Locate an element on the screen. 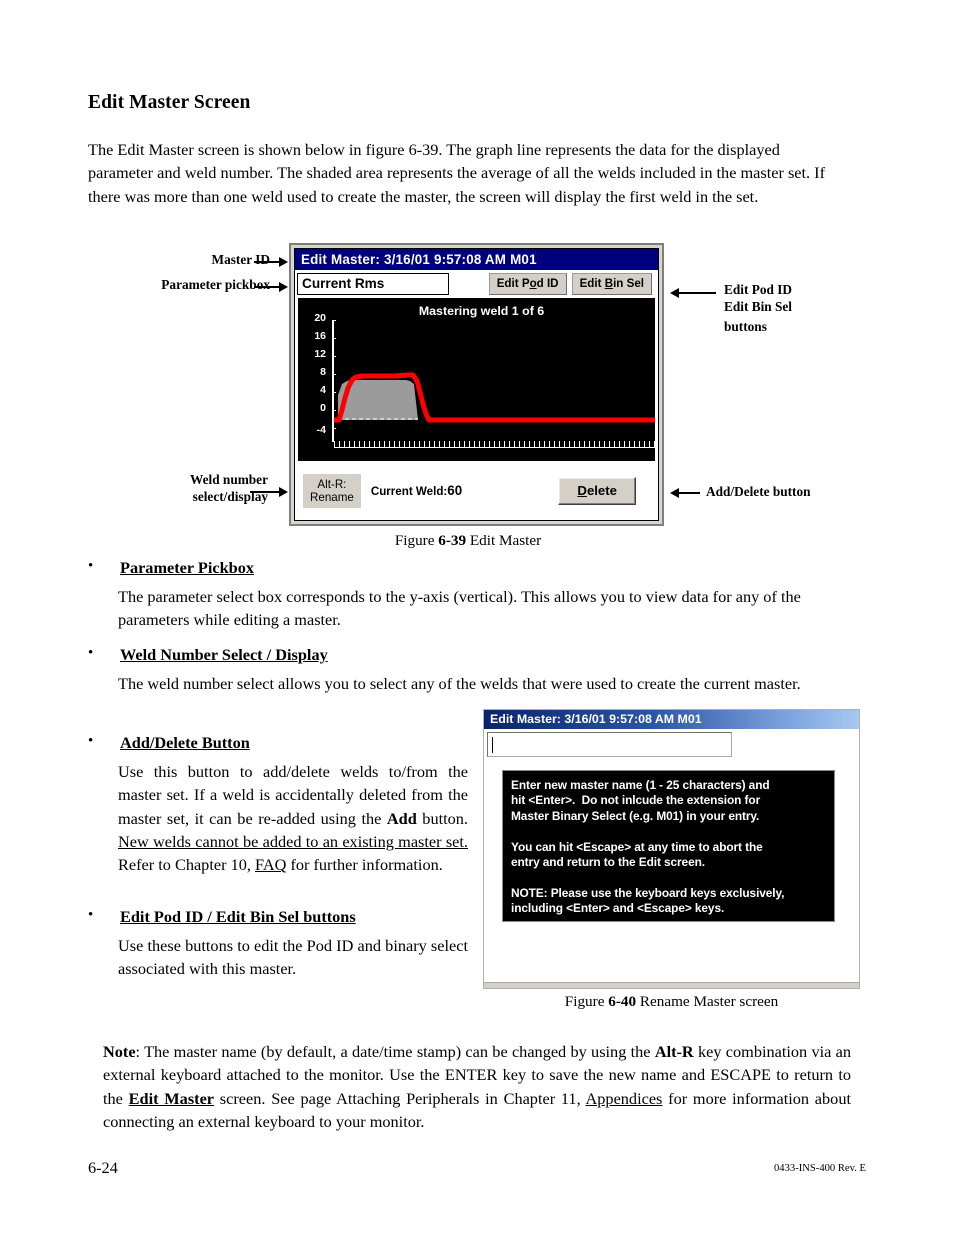 Image resolution: width=954 pixels, height=1235 pixels. callout-parameter-pickbox: Parameter pickbox is located at coordinates (215, 284).